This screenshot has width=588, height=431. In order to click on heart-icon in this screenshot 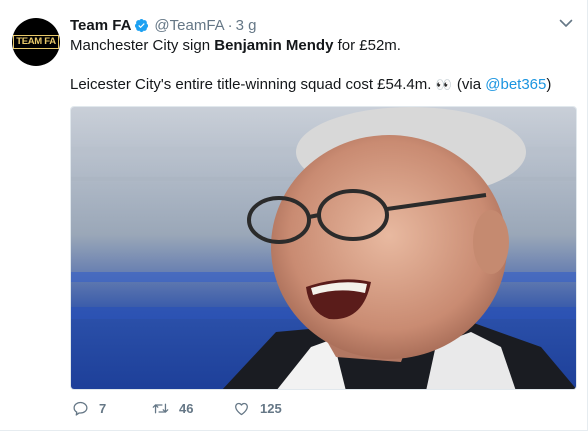, I will do `click(241, 409)`.